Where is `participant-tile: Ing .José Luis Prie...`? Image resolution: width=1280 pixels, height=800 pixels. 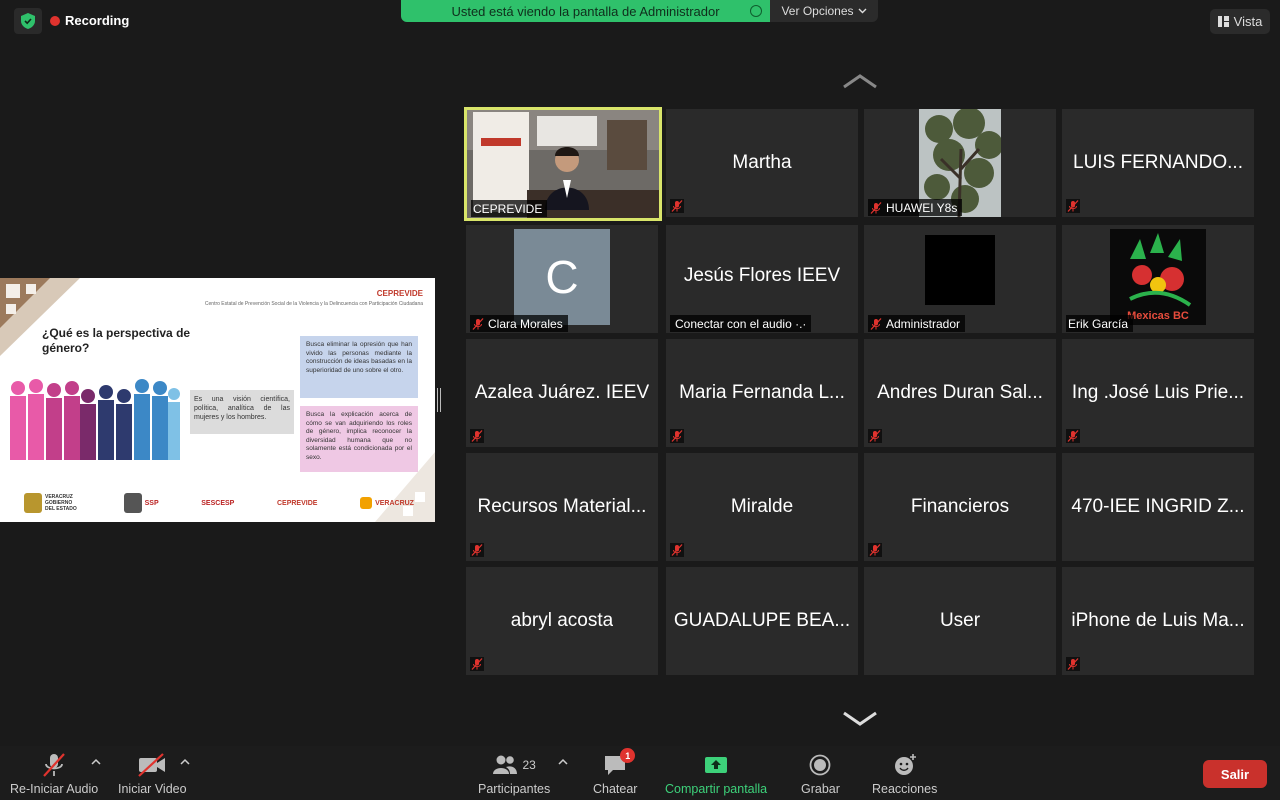
participant-tile: Ing .José Luis Prie... is located at coordinates (1158, 393).